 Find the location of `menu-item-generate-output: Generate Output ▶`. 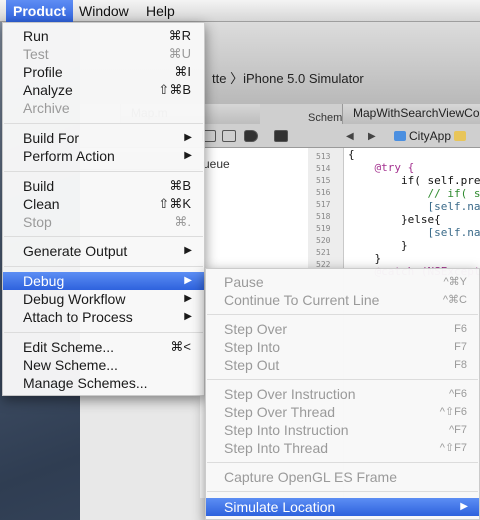

menu-item-generate-output: Generate Output ▶ is located at coordinates (103, 251).